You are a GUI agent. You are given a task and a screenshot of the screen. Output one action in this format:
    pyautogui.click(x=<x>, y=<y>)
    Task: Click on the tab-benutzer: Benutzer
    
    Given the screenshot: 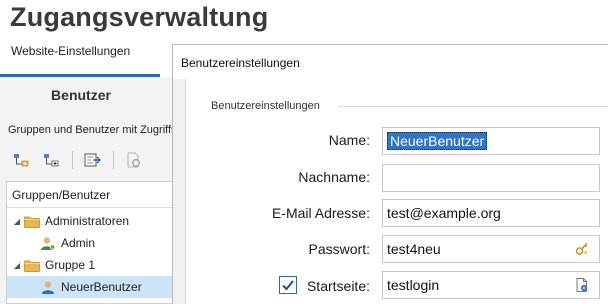 What is the action you would take?
    pyautogui.click(x=81, y=95)
    